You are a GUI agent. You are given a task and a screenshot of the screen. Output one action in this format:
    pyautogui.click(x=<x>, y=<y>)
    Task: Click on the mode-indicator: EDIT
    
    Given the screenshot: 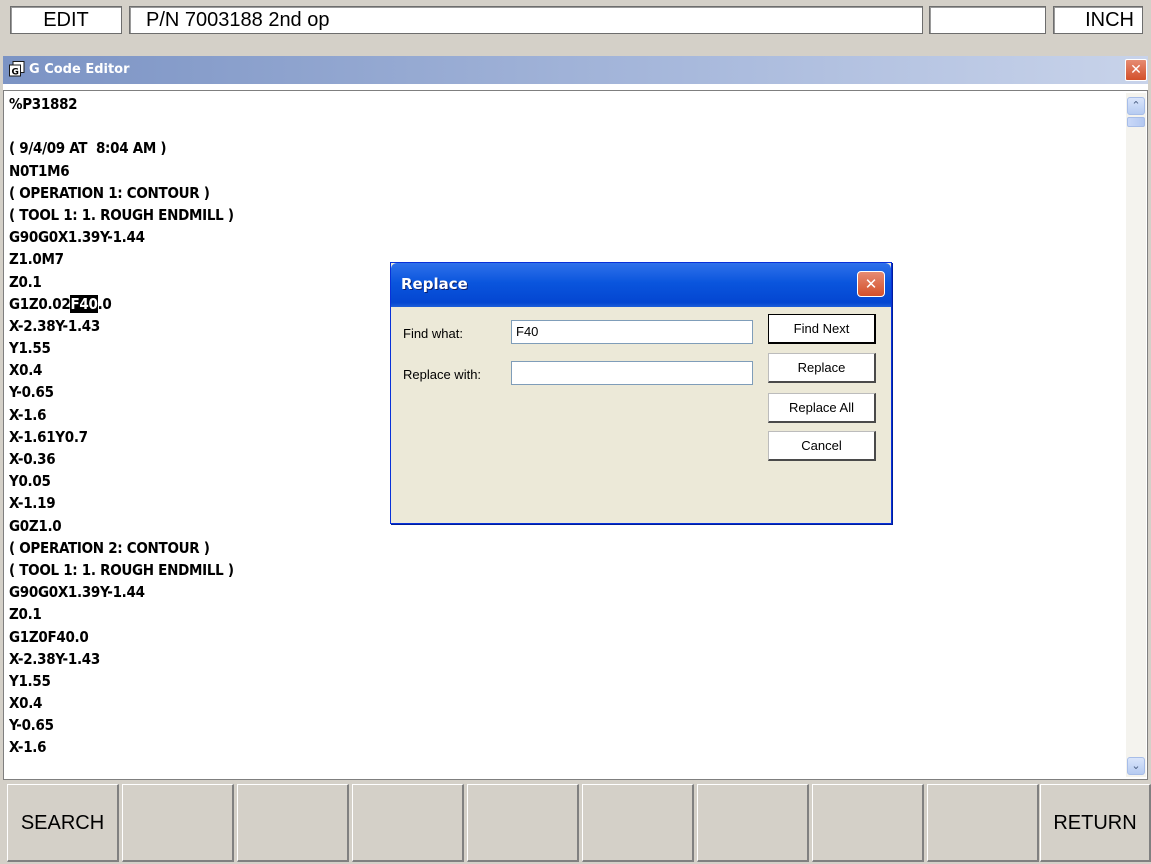 What is the action you would take?
    pyautogui.click(x=66, y=20)
    